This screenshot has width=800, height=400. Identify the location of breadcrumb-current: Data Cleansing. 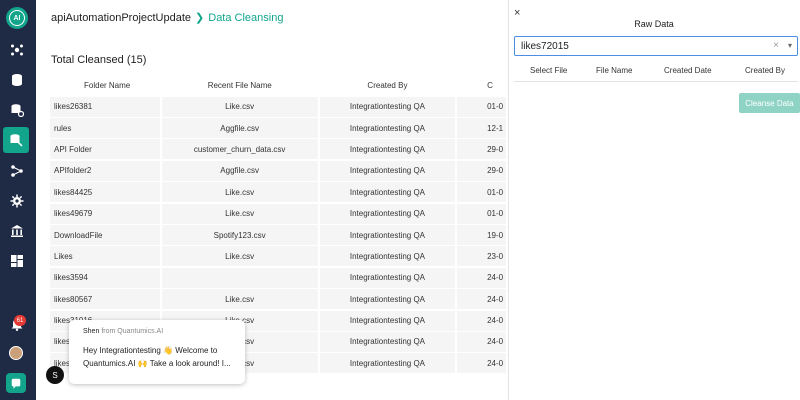
(246, 17).